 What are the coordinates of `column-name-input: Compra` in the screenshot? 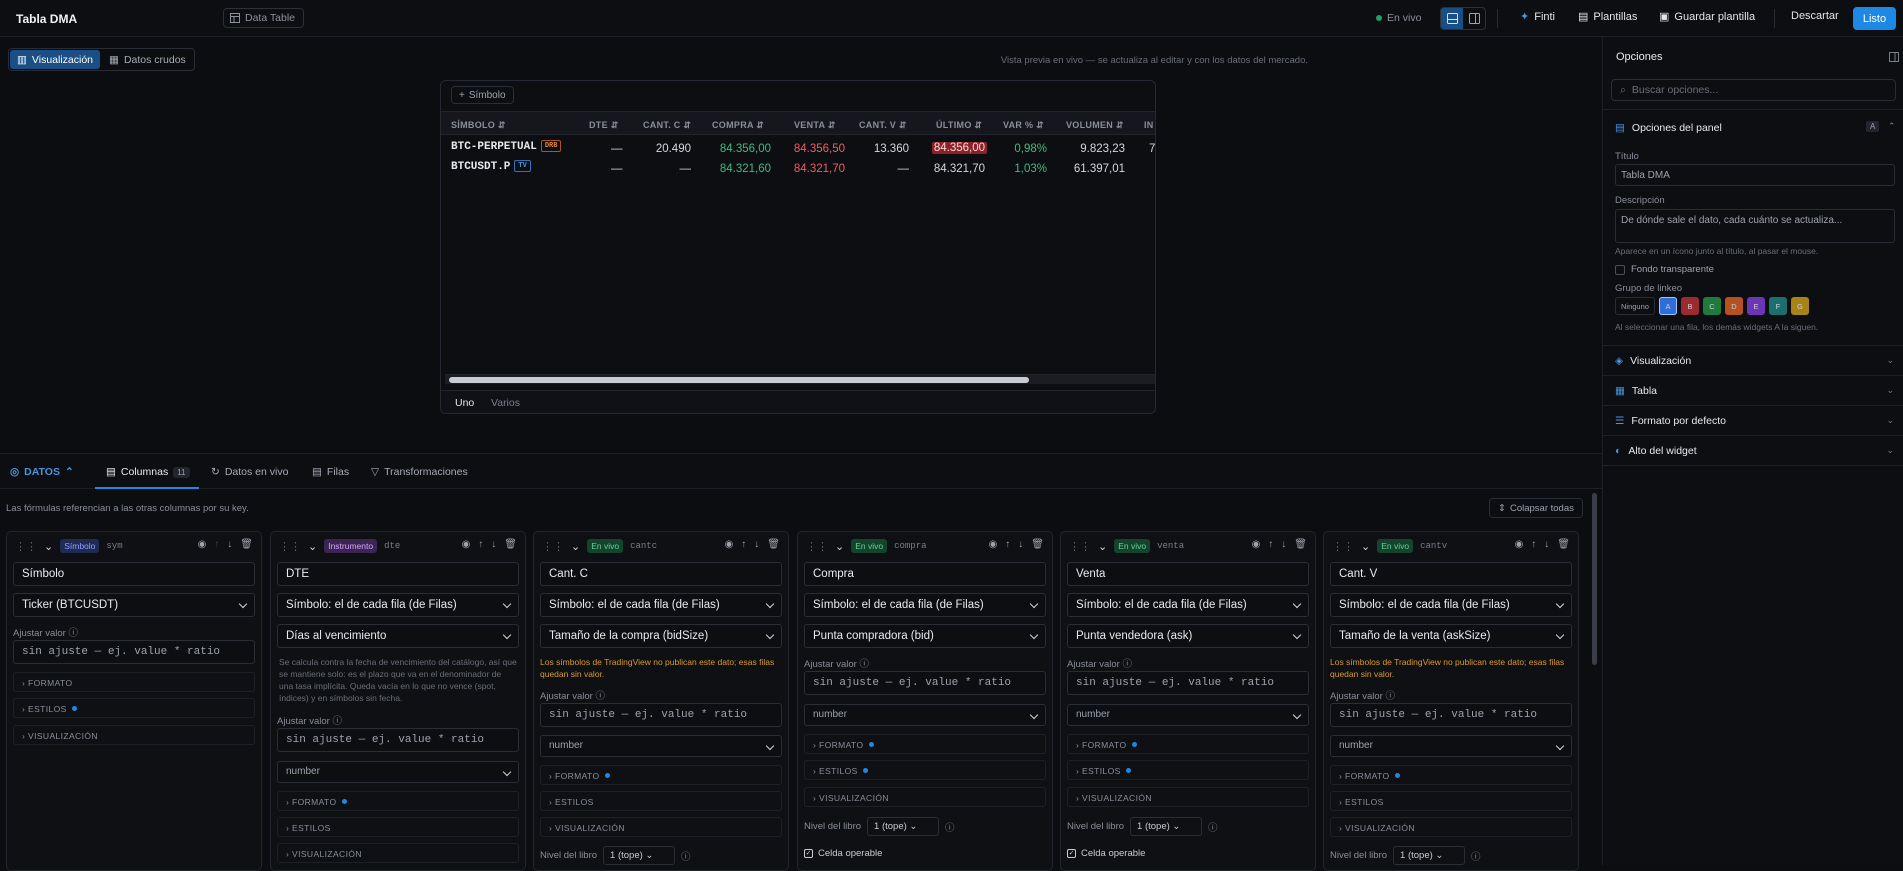 It's located at (925, 574).